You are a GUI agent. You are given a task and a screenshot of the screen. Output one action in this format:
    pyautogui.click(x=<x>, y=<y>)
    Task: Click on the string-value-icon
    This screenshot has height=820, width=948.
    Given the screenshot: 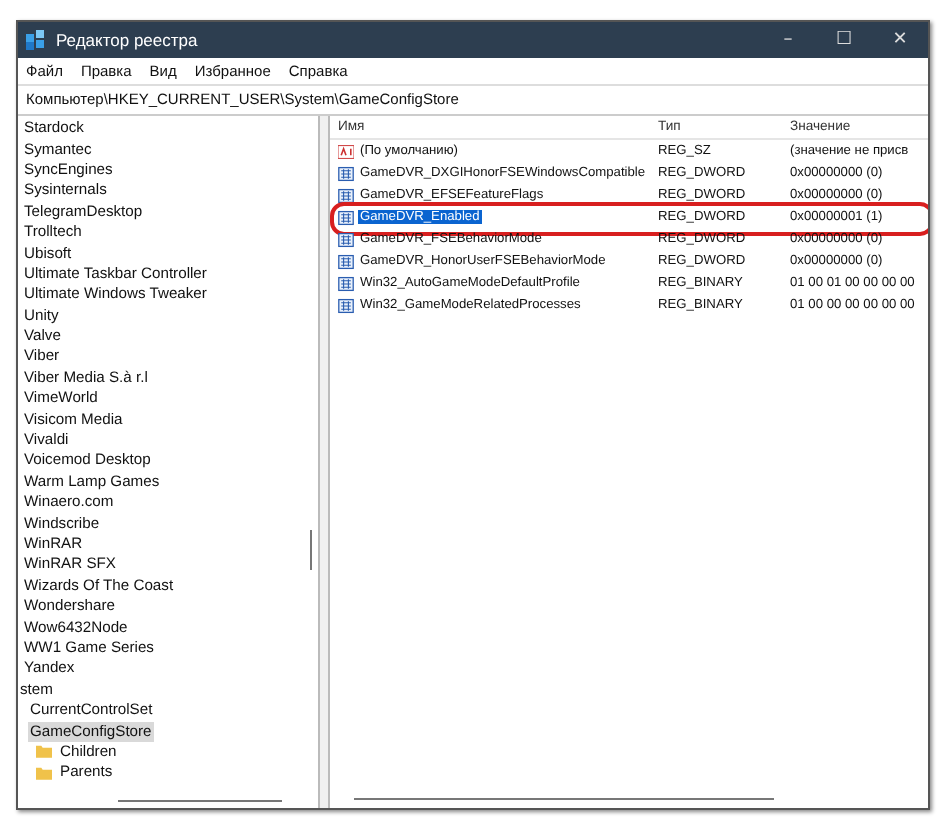 What is the action you would take?
    pyautogui.click(x=346, y=151)
    